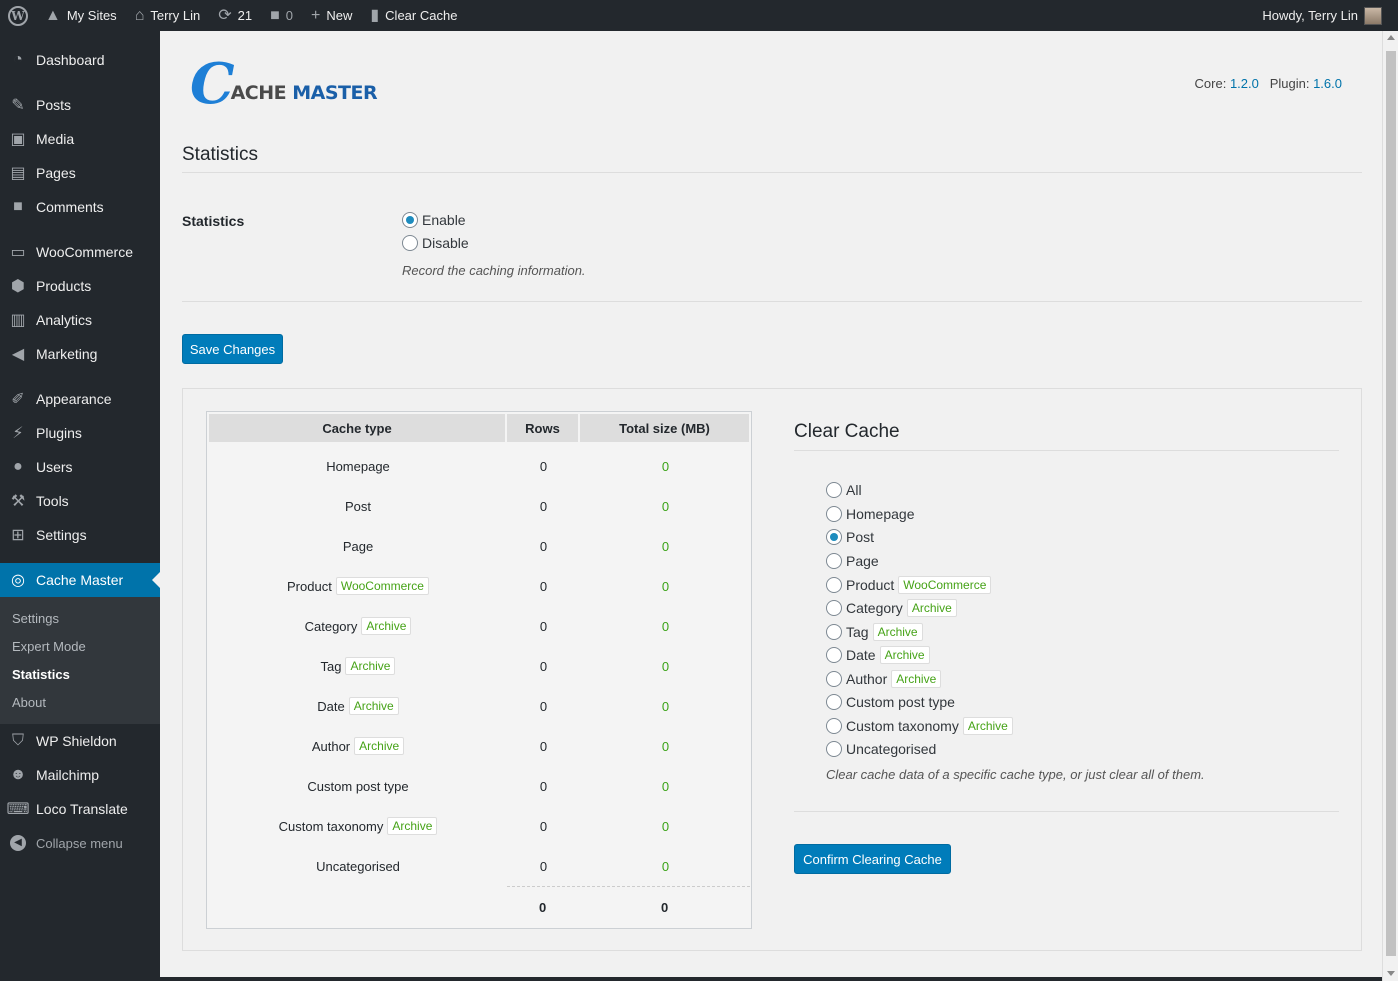  Describe the element at coordinates (358, 786) in the screenshot. I see `cache-type-label: Custom post type` at that location.